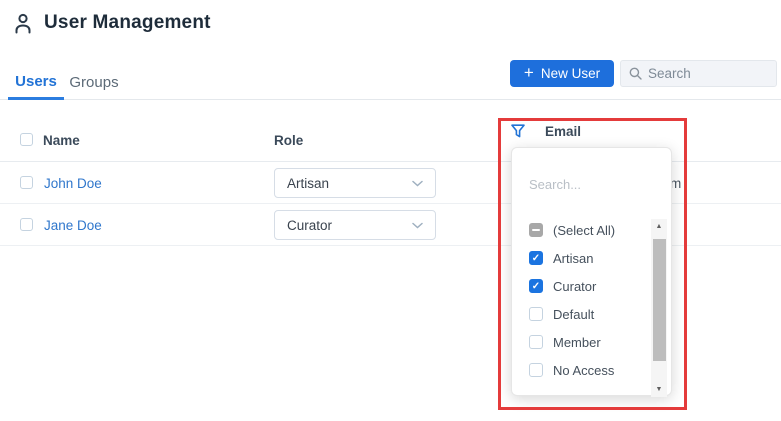  Describe the element at coordinates (536, 314) in the screenshot. I see `default-checkbox` at that location.